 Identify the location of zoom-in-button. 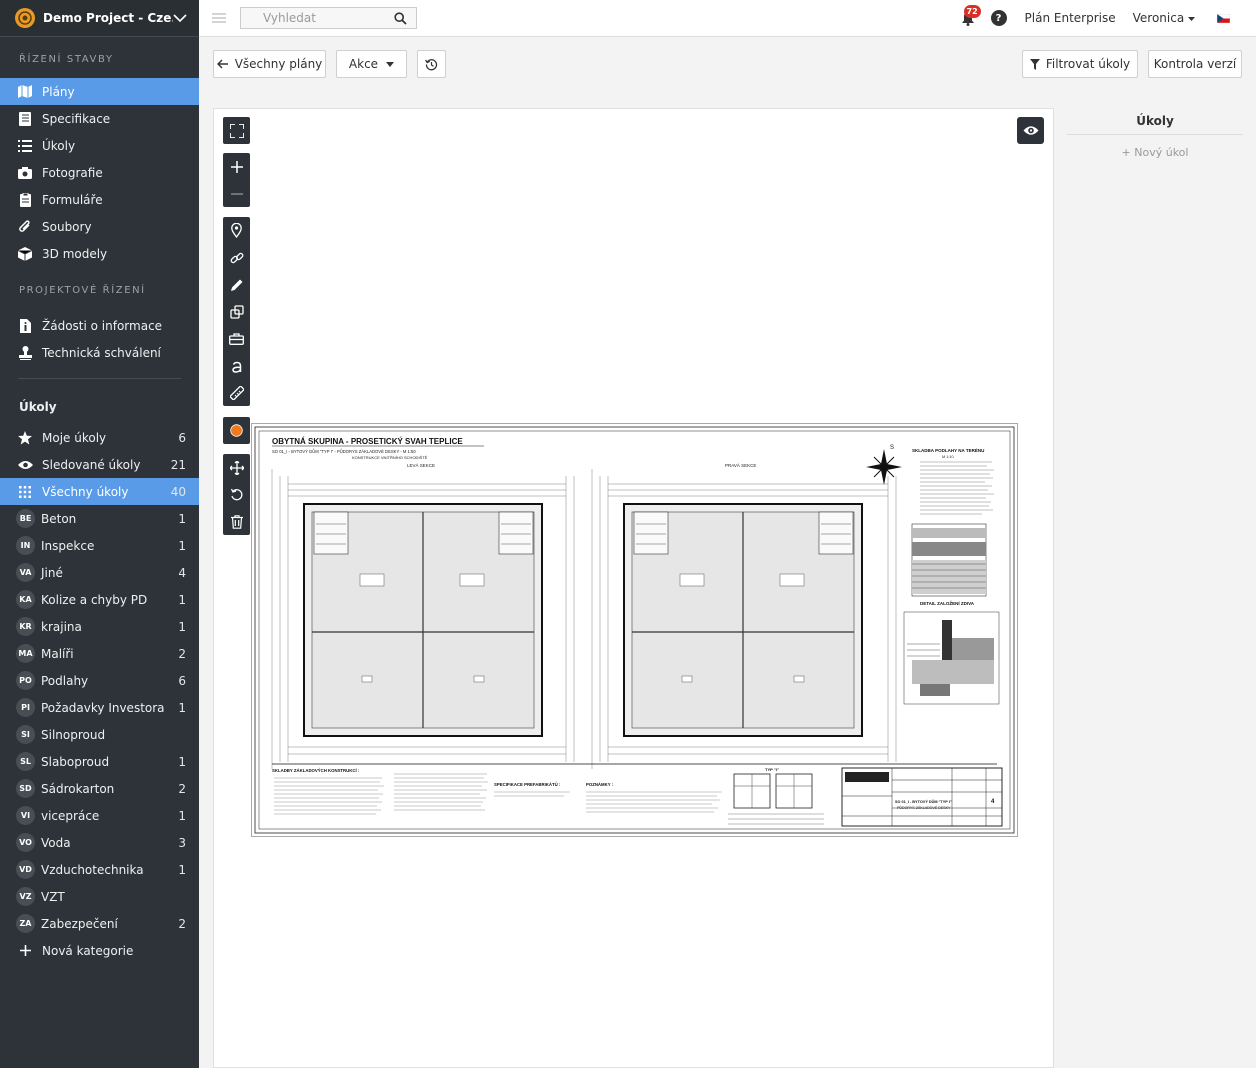
(236, 166).